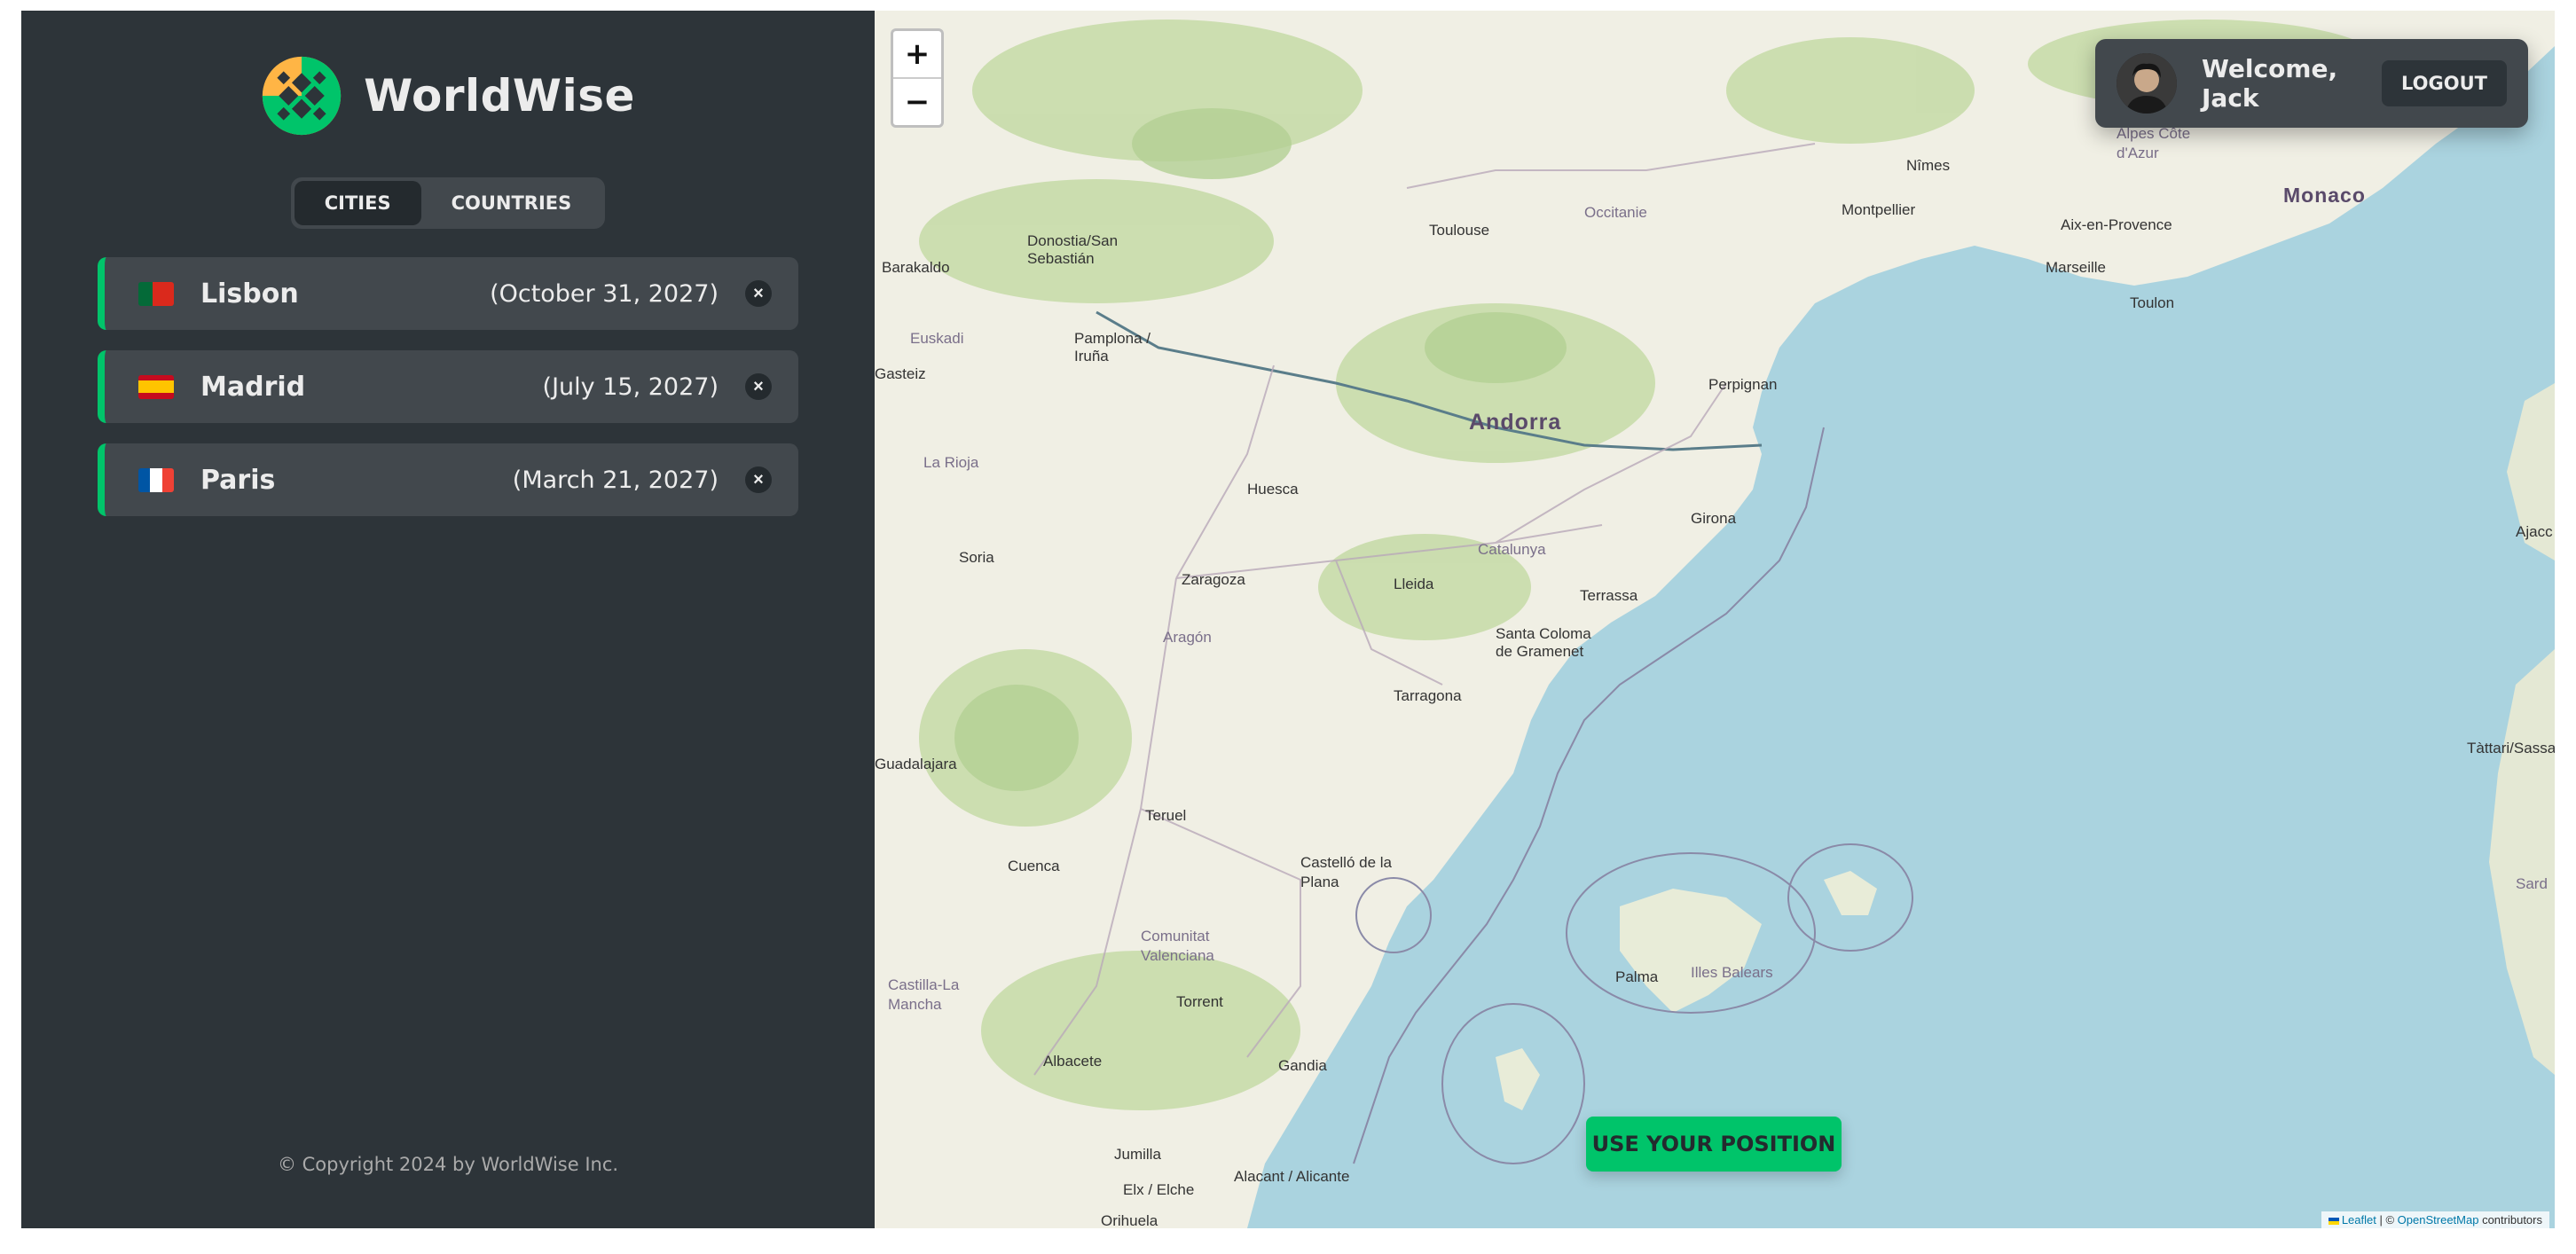 The height and width of the screenshot is (1254, 2576). Describe the element at coordinates (1177, 946) in the screenshot. I see `region-label: Comunitat Valenciana` at that location.